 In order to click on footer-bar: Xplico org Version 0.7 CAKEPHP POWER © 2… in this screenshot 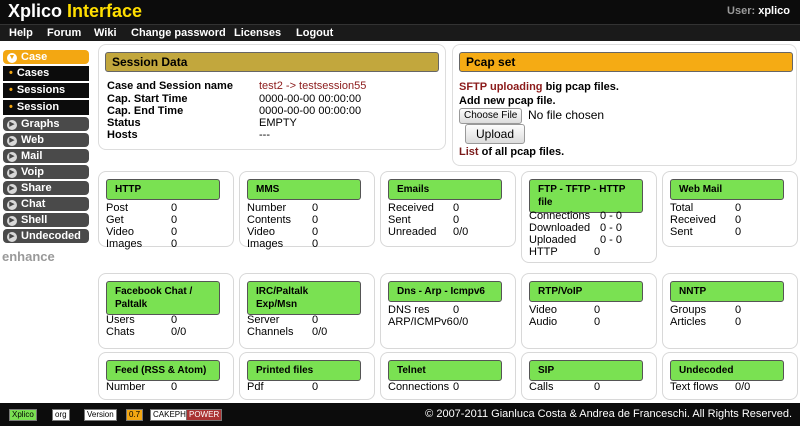, I will do `click(400, 414)`.